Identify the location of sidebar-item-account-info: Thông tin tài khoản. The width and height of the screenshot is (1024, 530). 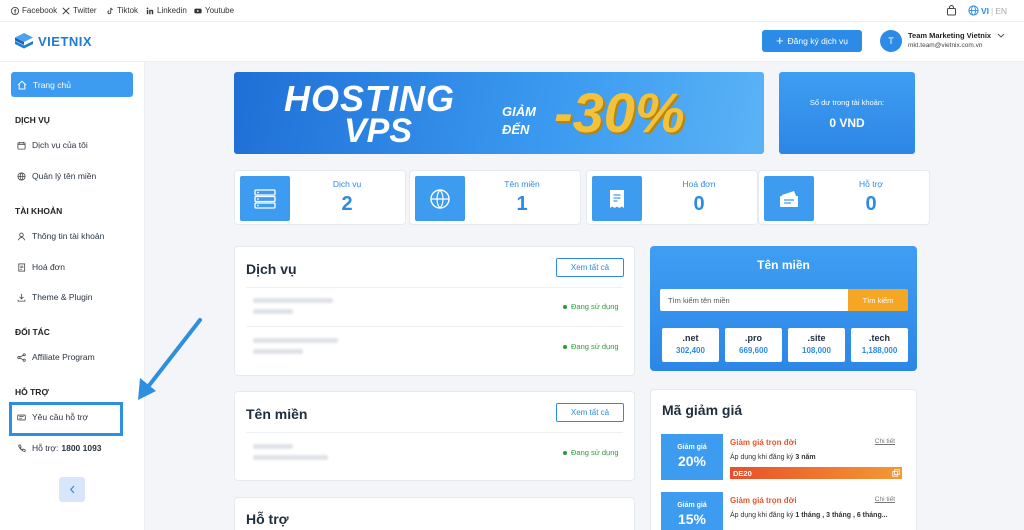
(60, 236).